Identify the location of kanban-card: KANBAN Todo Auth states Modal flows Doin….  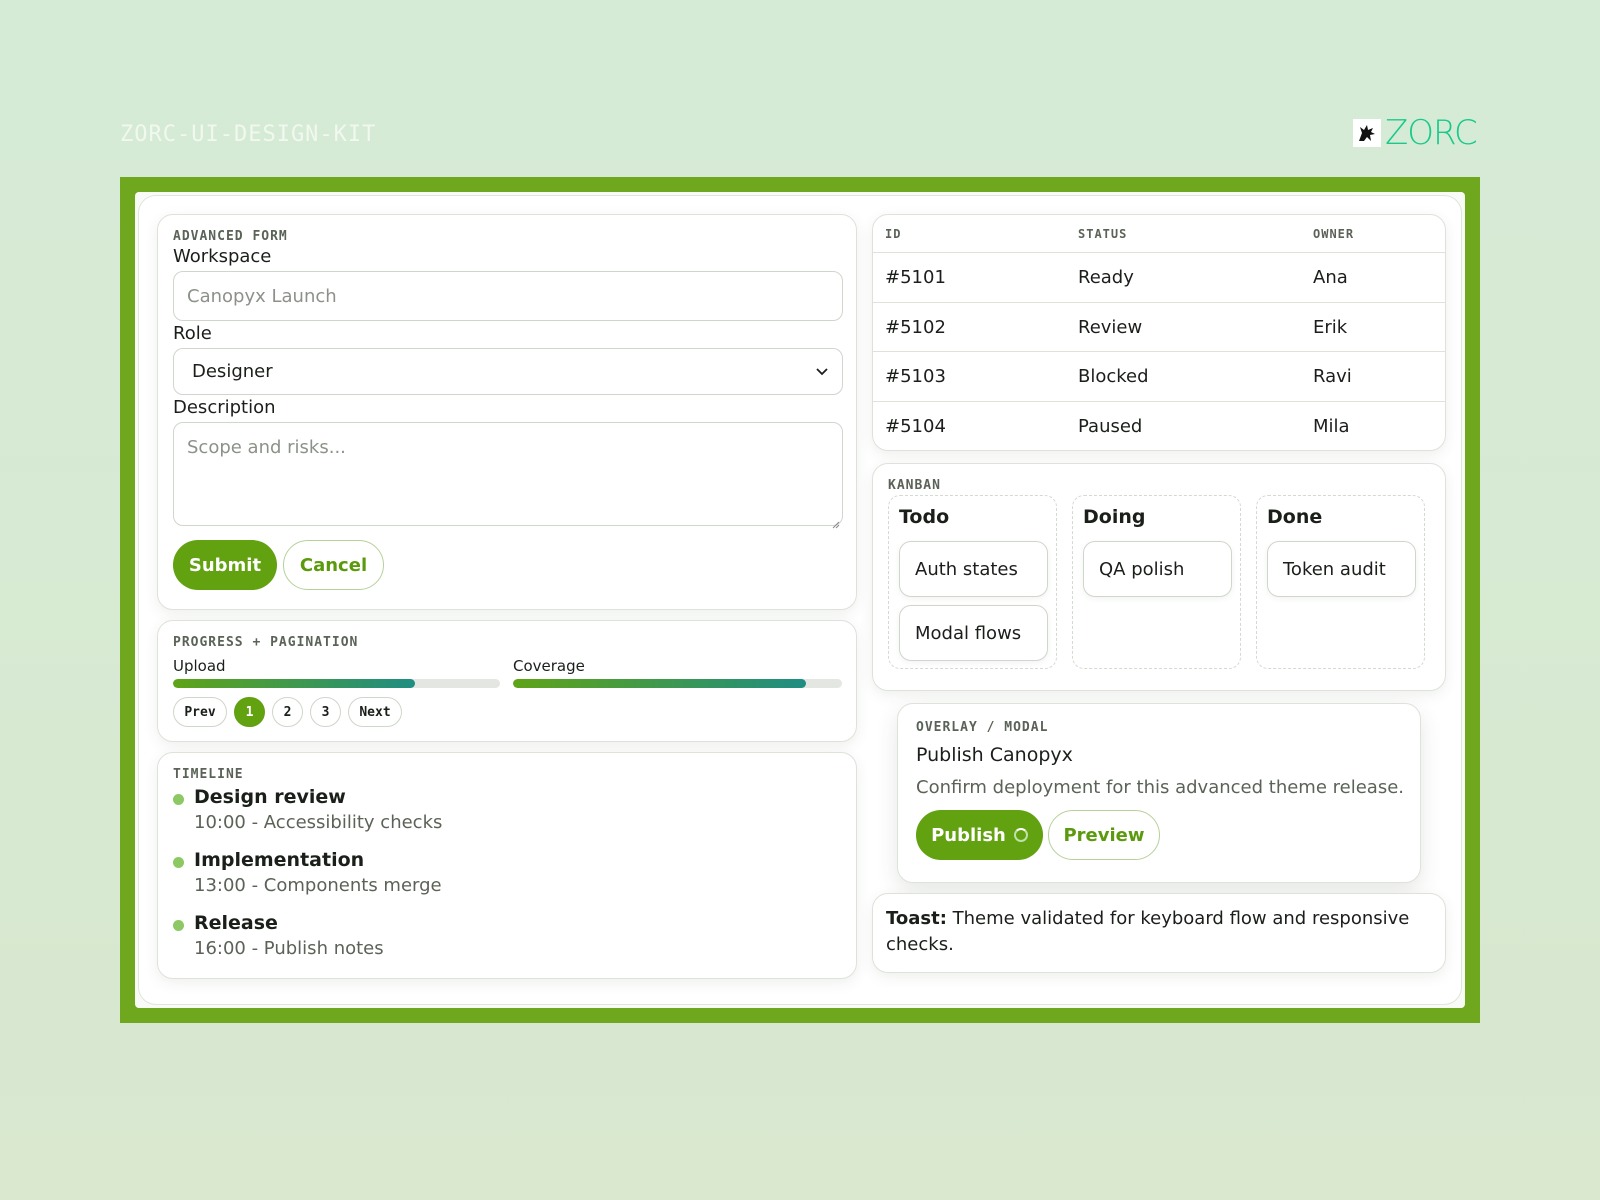
(1159, 577).